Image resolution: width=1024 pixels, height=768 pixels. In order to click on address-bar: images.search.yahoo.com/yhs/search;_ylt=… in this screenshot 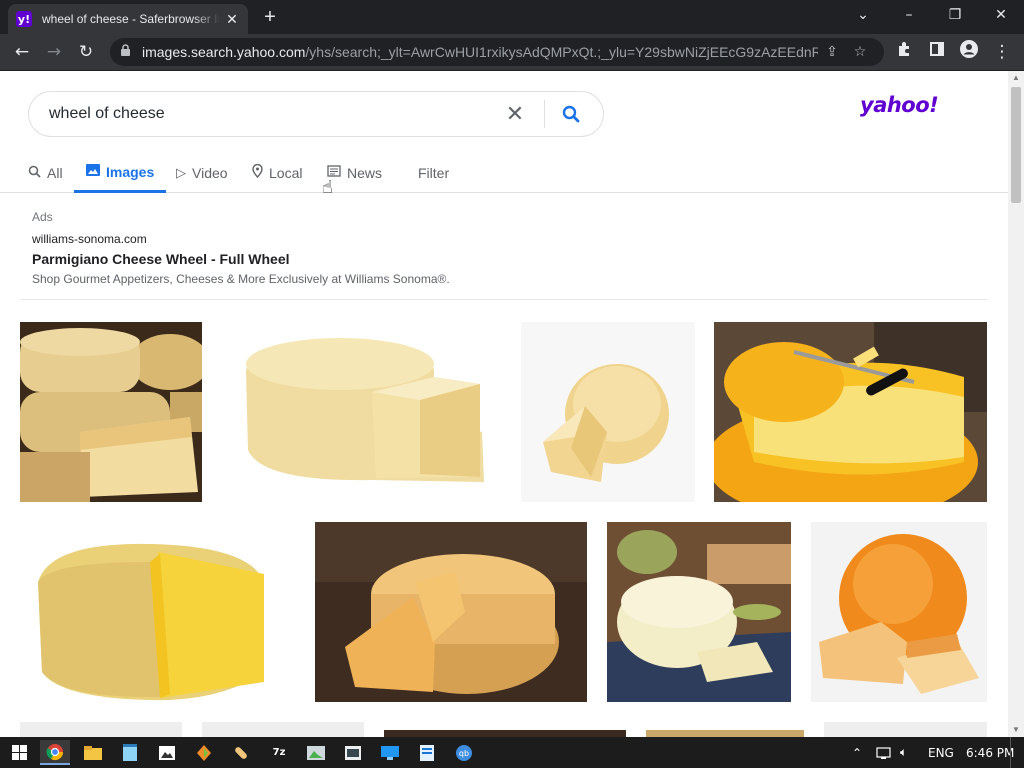, I will do `click(497, 52)`.